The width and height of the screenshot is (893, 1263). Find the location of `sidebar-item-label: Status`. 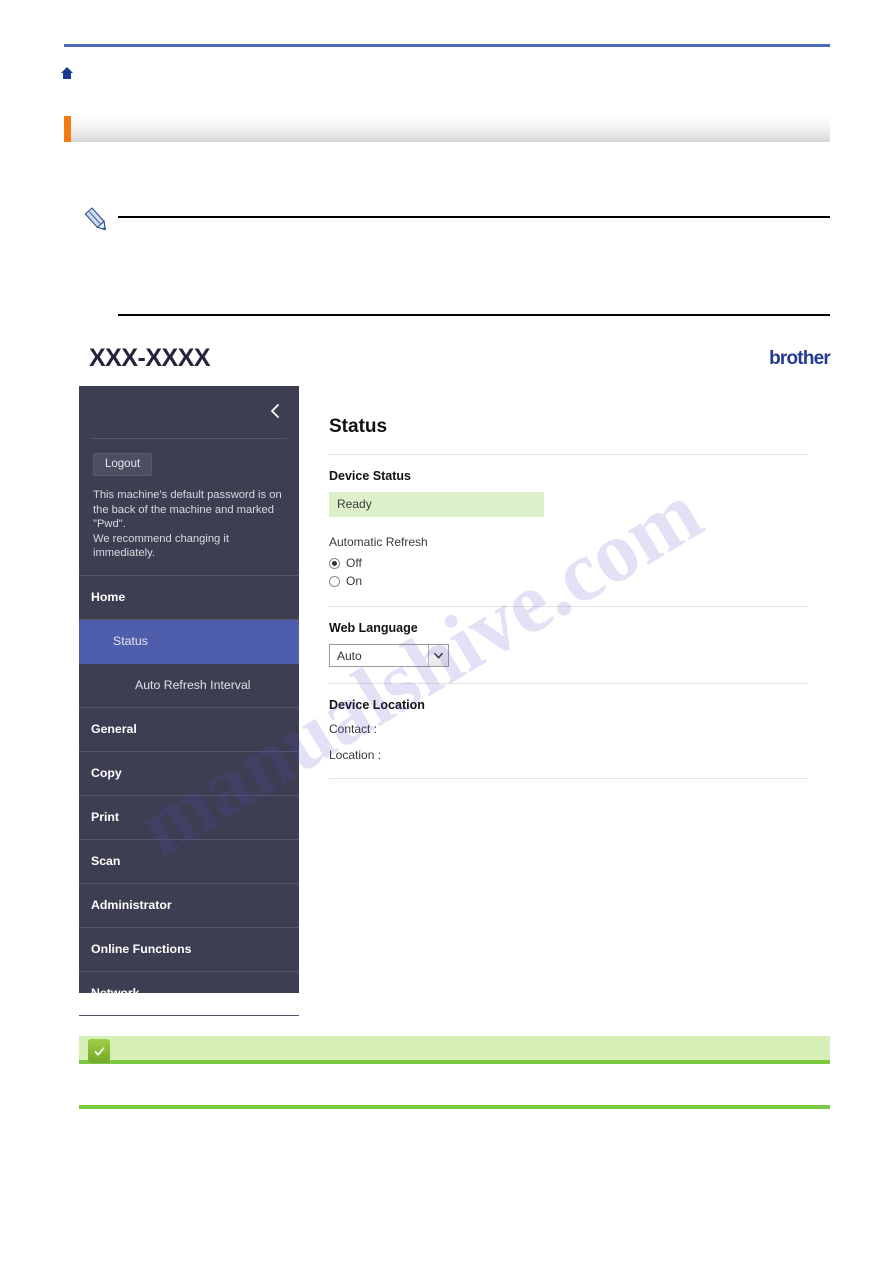

sidebar-item-label: Status is located at coordinates (130, 641).